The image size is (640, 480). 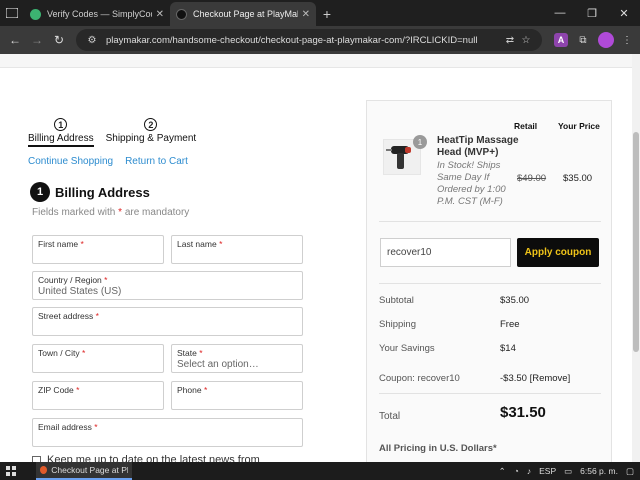 What do you see at coordinates (189, 390) in the screenshot?
I see `label-text: Phone` at bounding box center [189, 390].